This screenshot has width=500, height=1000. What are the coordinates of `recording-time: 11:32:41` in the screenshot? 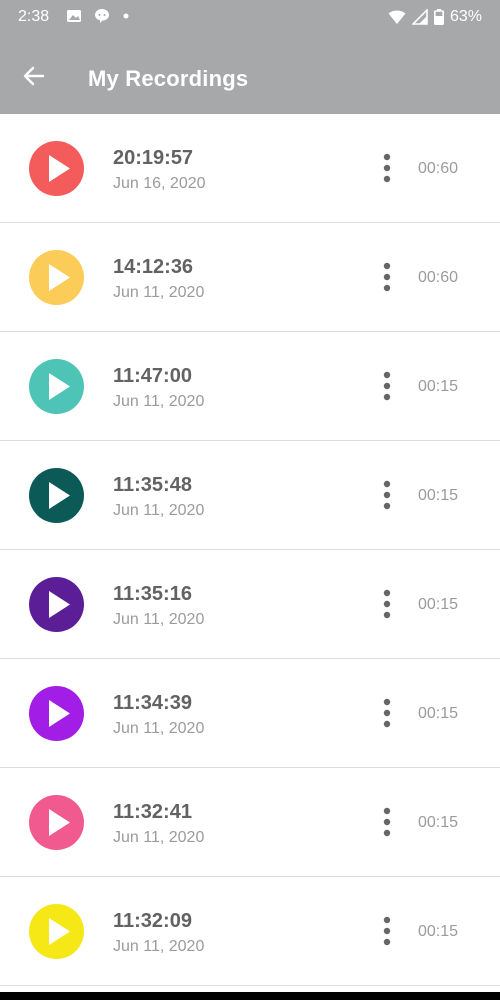 It's located at (152, 812).